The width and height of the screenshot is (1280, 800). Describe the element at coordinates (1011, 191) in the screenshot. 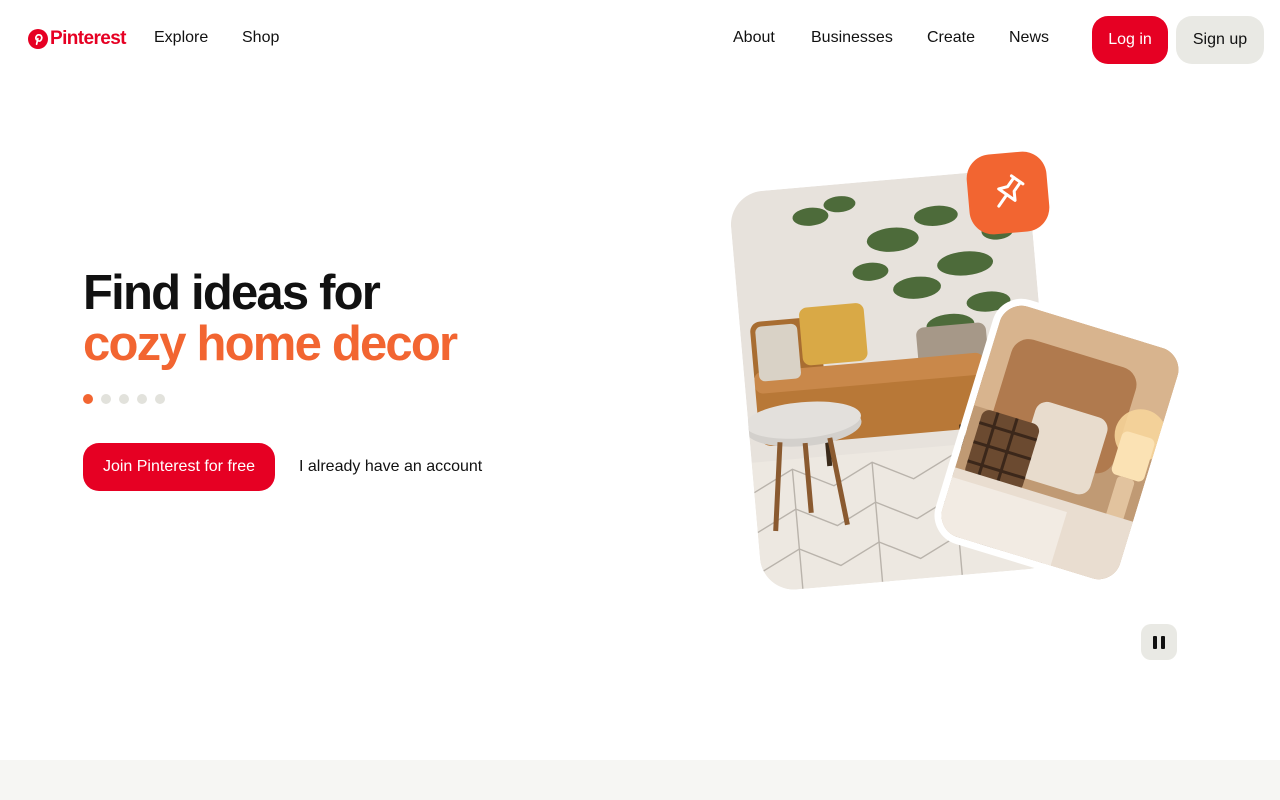

I see `pushpin-icon` at that location.